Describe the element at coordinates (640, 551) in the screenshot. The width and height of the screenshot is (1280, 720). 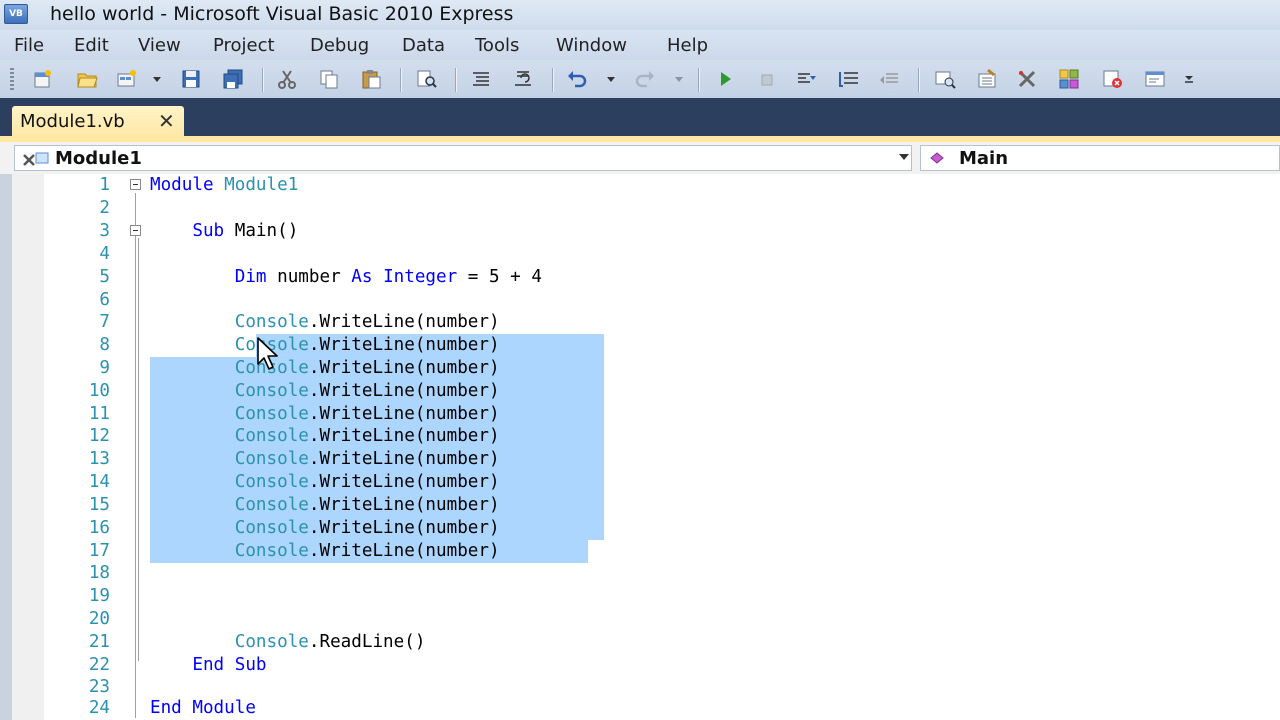
I see `code-line: 17 Console.WriteLine(number)` at that location.